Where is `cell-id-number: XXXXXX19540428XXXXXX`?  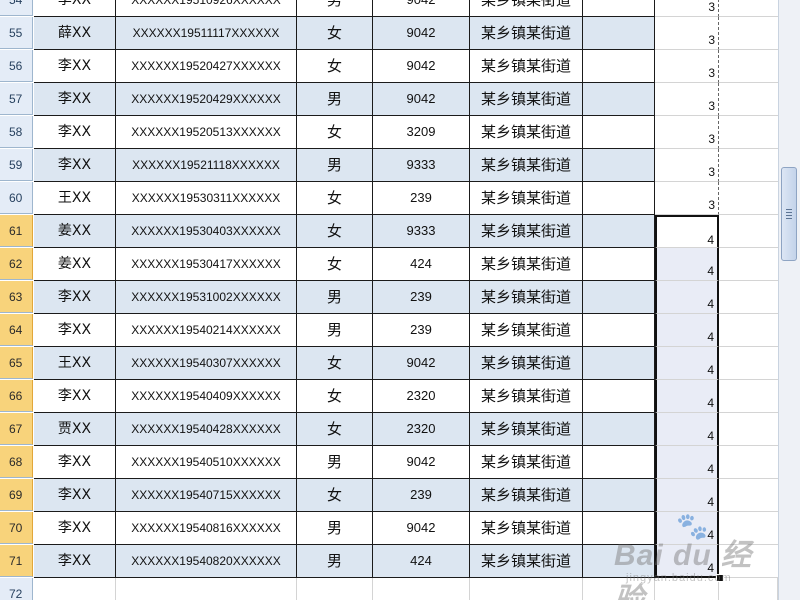
cell-id-number: XXXXXX19540428XXXXXX is located at coordinates (206, 429).